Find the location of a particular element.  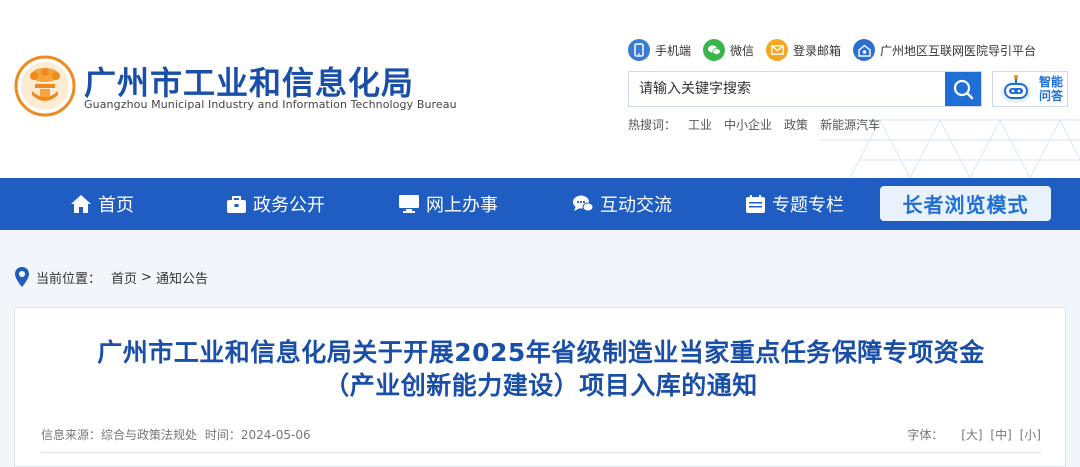

article-meta: 信息来源：综合与政策法规处 时间：2024-05-06 is located at coordinates (178, 434).